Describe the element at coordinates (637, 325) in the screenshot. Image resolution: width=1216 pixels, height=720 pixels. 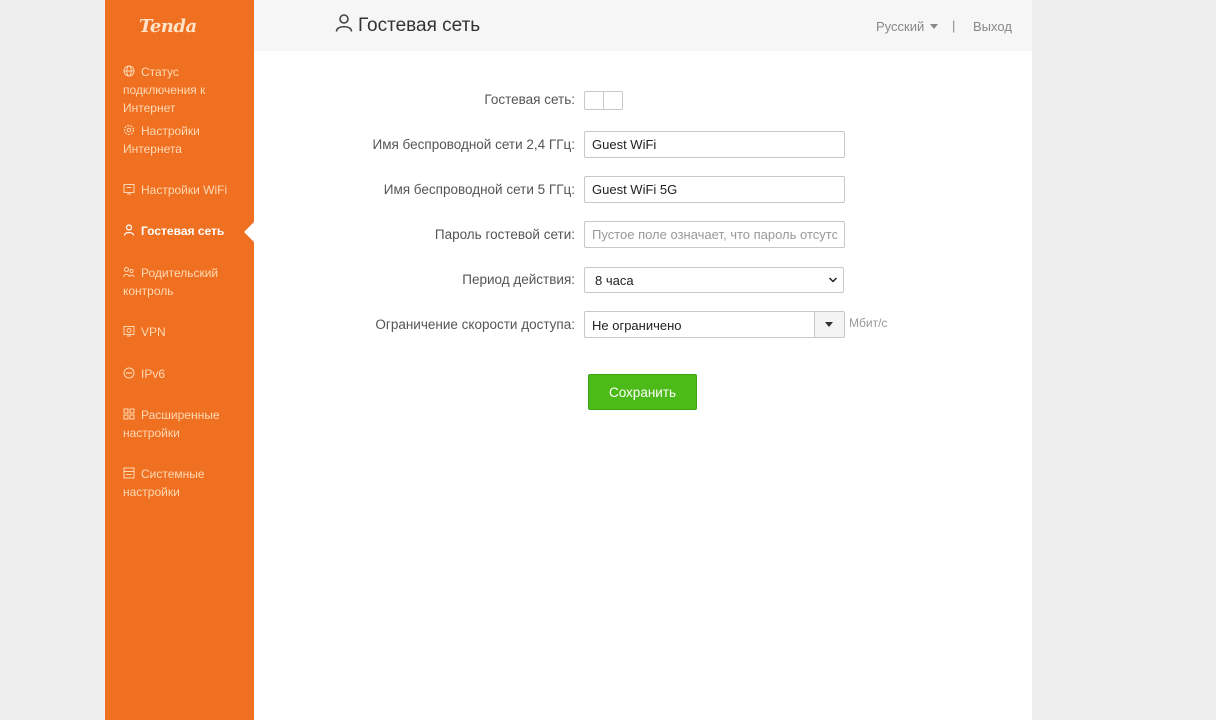
I see `speed-limit-value: Не ограничено` at that location.